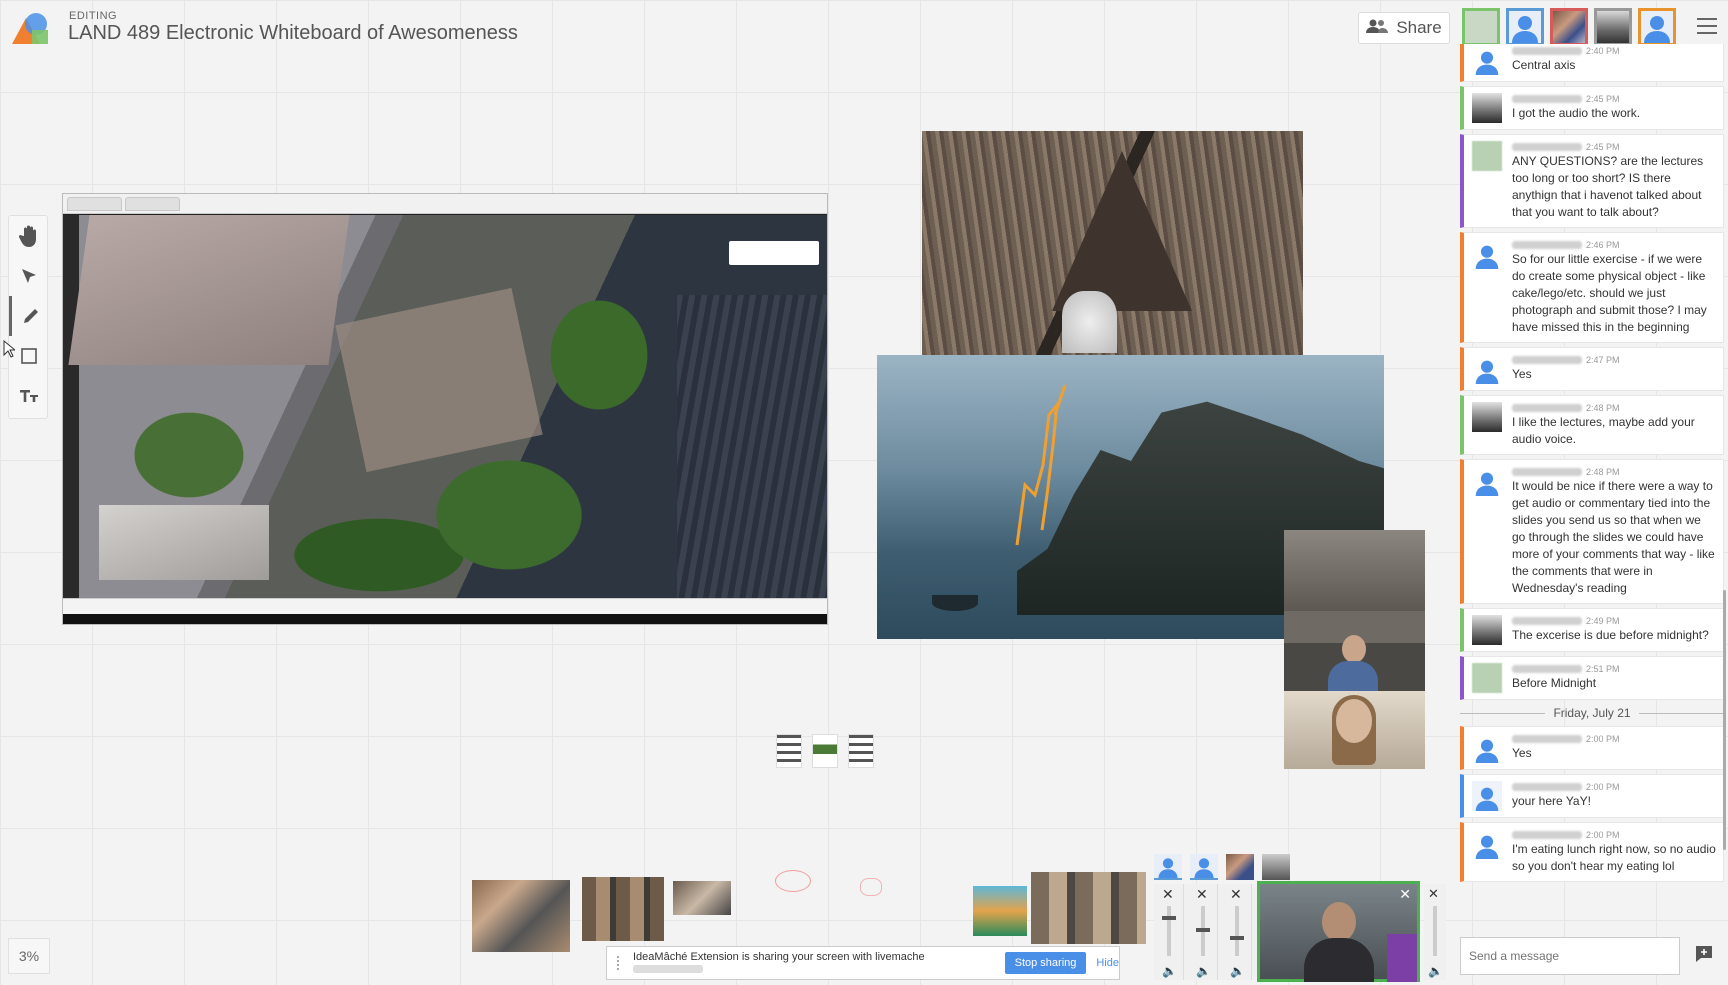 This screenshot has width=1728, height=985. Describe the element at coordinates (1592, 796) in the screenshot. I see `chat-message: 2:00 PM your here YaY!` at that location.